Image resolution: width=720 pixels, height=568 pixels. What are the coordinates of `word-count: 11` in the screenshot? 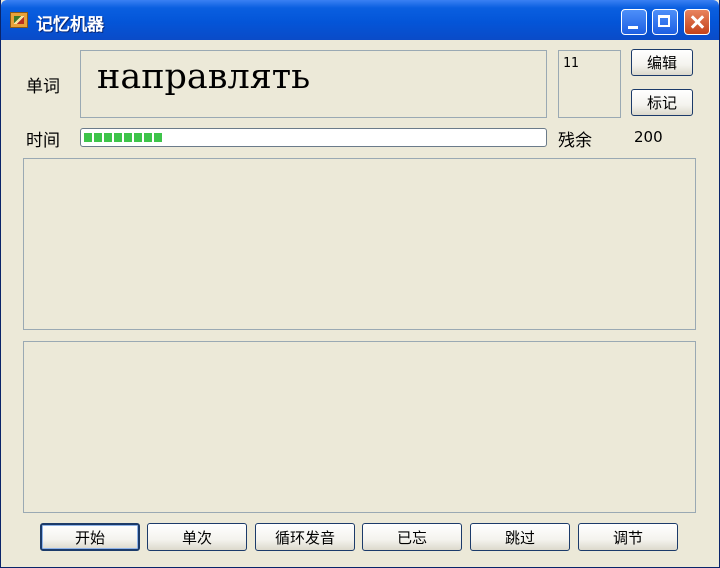 It's located at (571, 63).